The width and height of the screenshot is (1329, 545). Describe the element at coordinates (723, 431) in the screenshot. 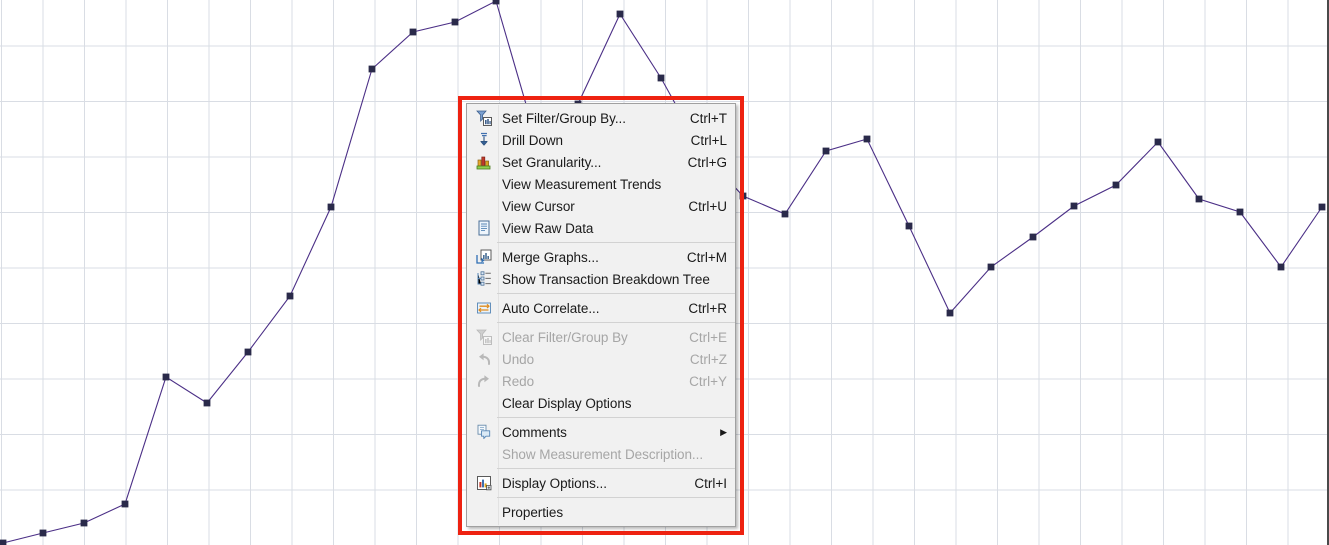

I see `submenu-arrow-icon: ▶` at that location.